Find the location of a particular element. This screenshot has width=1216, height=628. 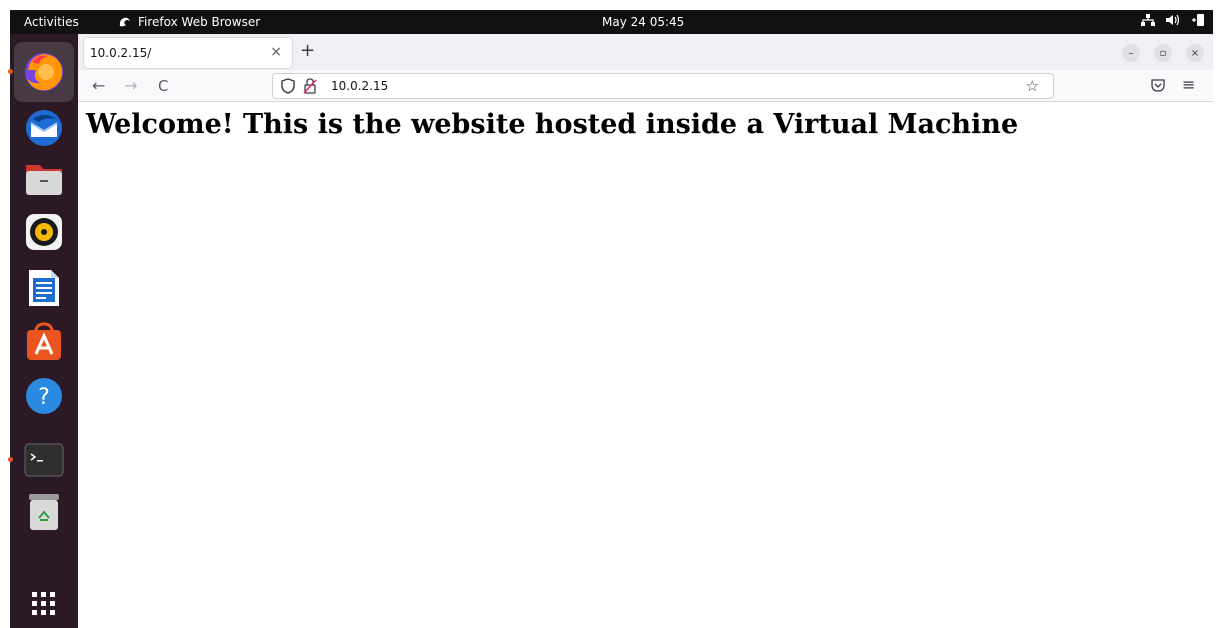

insecure-lock-icon is located at coordinates (310, 86).